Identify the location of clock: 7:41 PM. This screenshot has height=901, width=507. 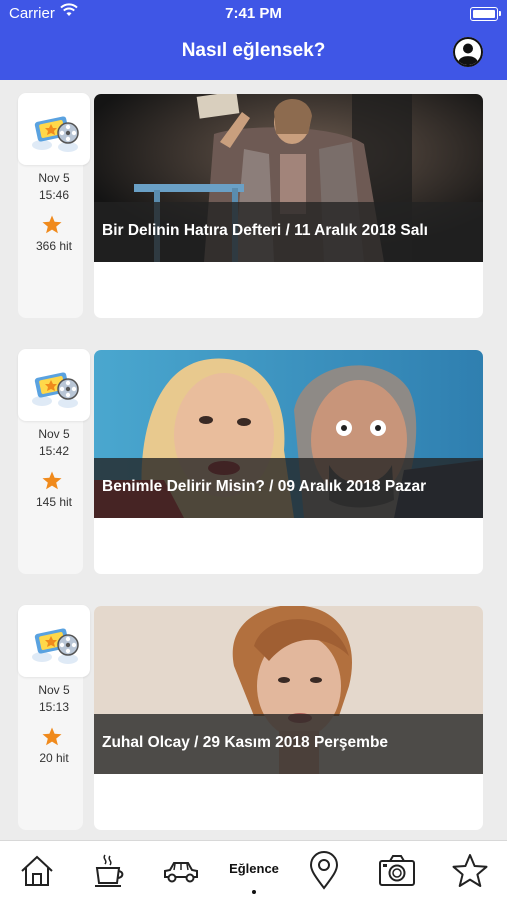
(253, 13).